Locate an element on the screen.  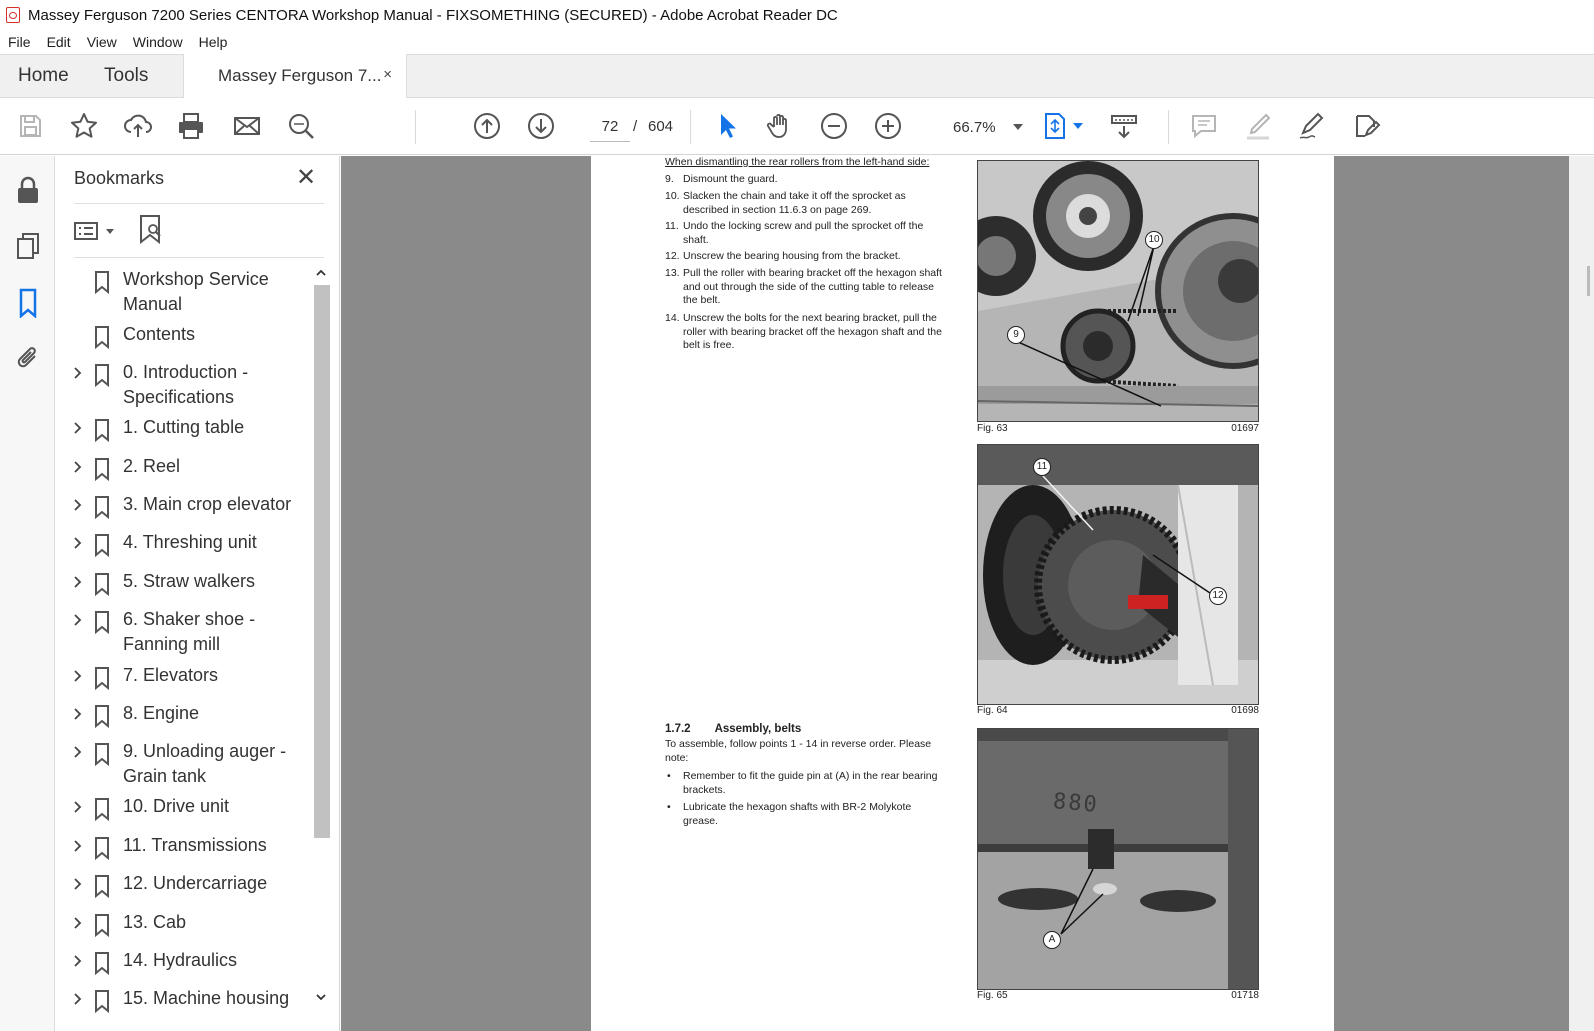
figure-64-caption: Fig. 64 01698 is located at coordinates (1118, 710).